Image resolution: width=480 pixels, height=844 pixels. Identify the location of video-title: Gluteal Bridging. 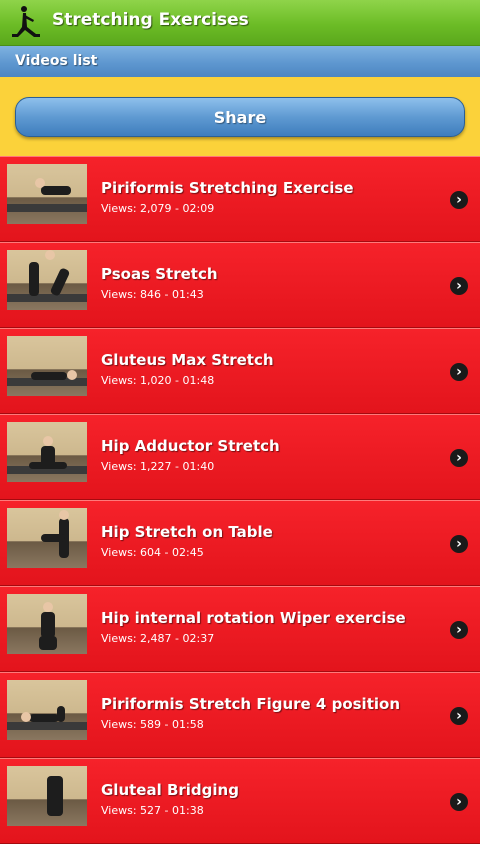
(170, 790).